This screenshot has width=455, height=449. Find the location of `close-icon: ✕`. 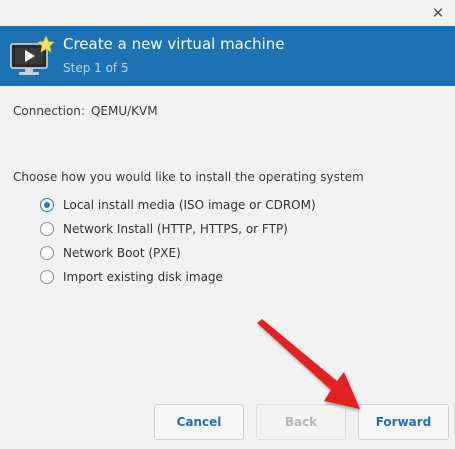

close-icon: ✕ is located at coordinates (438, 13).